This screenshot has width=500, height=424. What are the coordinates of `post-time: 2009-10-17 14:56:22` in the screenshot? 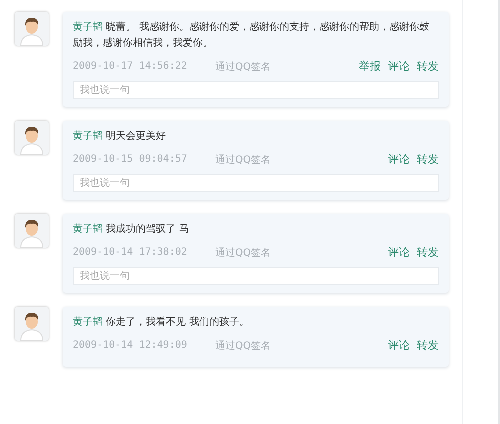 It's located at (130, 66).